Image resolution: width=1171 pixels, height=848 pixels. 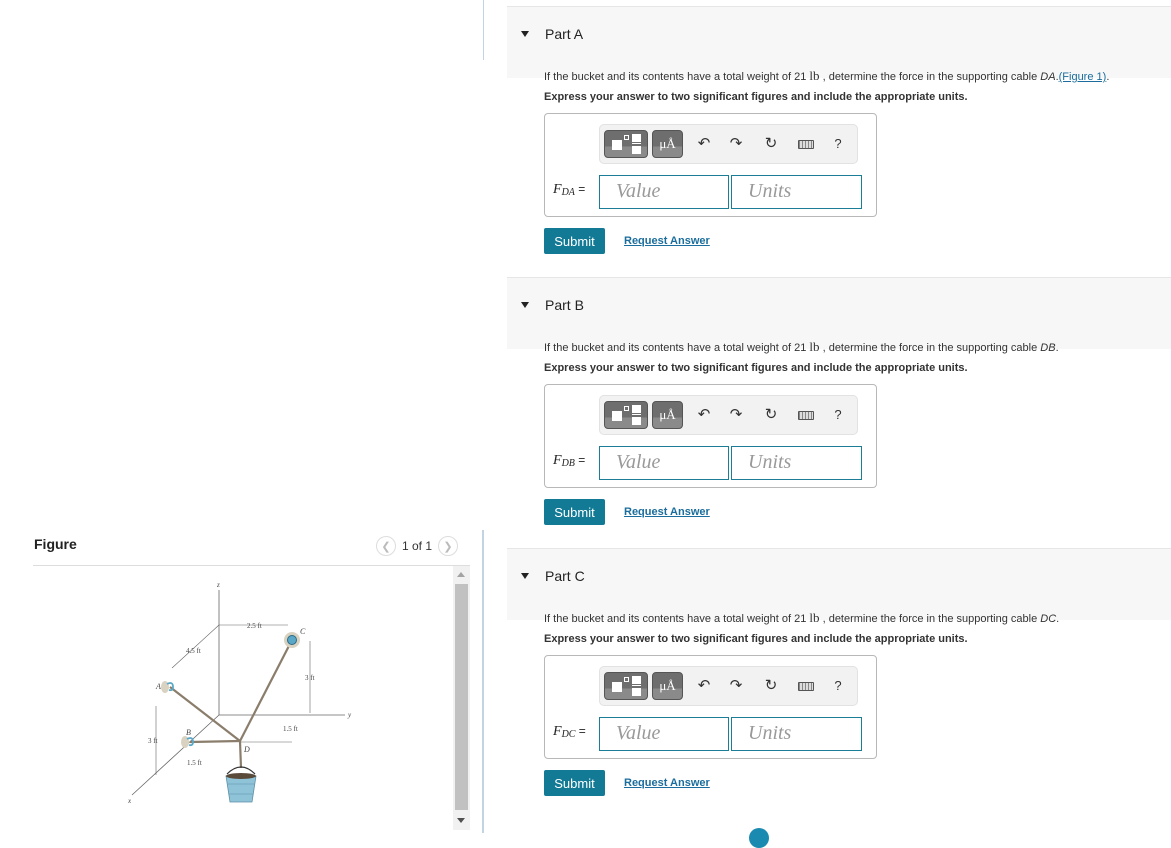 I want to click on bucket-icon, so click(x=241, y=784).